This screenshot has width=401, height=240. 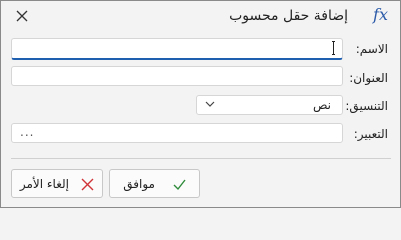 I want to click on x-icon, so click(x=87, y=184).